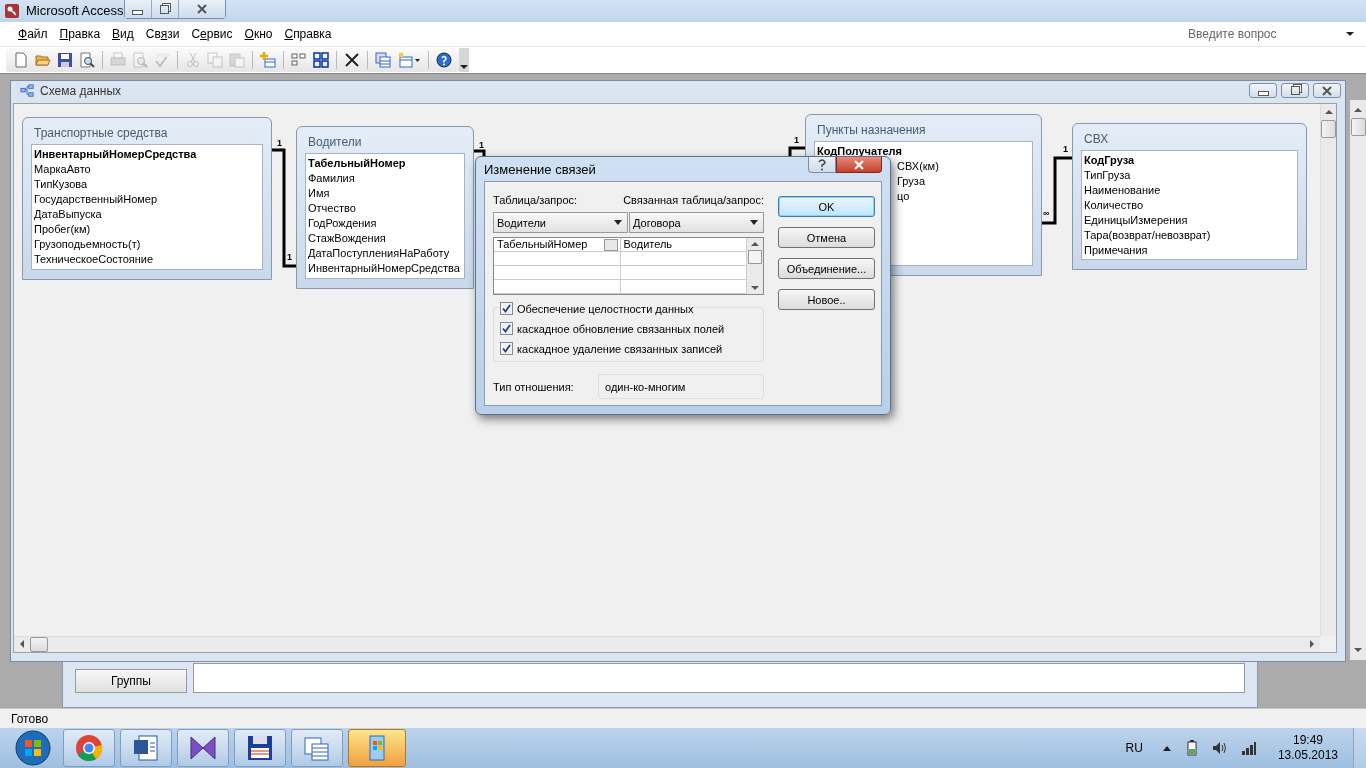 This screenshot has height=768, width=1366. Describe the element at coordinates (540, 169) in the screenshot. I see `dialog-title: Изменение связей` at that location.